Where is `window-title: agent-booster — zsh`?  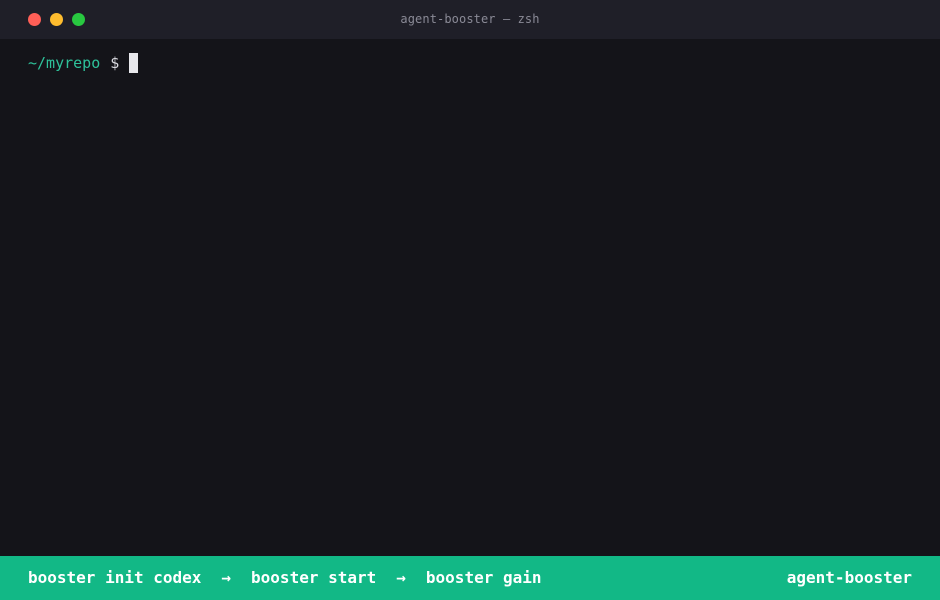 window-title: agent-booster — zsh is located at coordinates (470, 19).